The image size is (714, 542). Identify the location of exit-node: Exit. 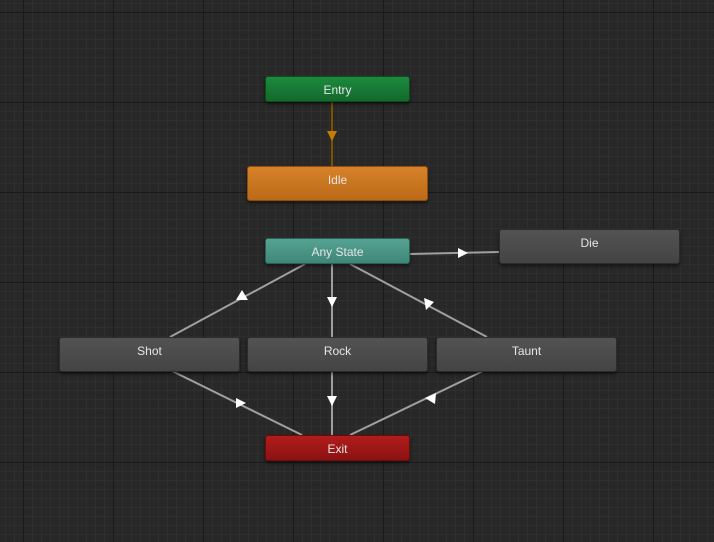
(337, 448).